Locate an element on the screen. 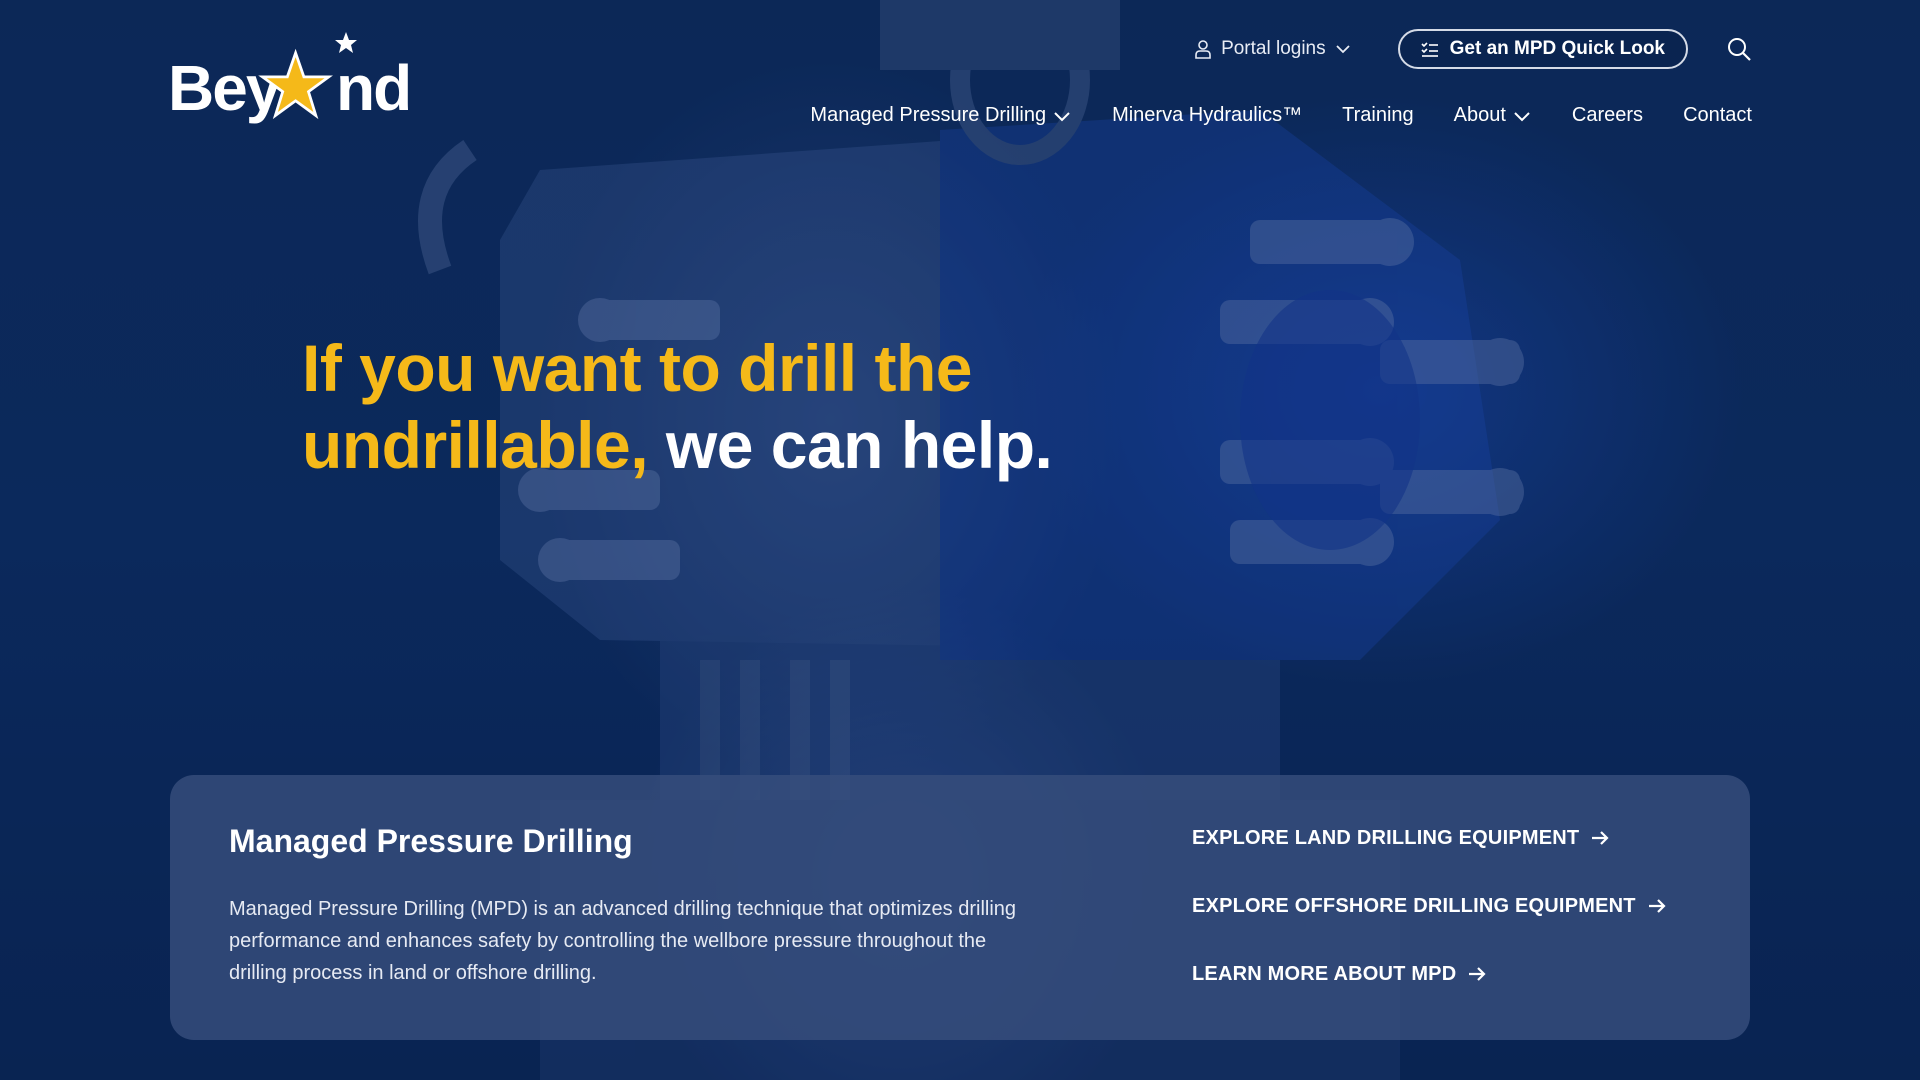 This screenshot has width=1920, height=1080. nav-item-label: Training is located at coordinates (1378, 115).